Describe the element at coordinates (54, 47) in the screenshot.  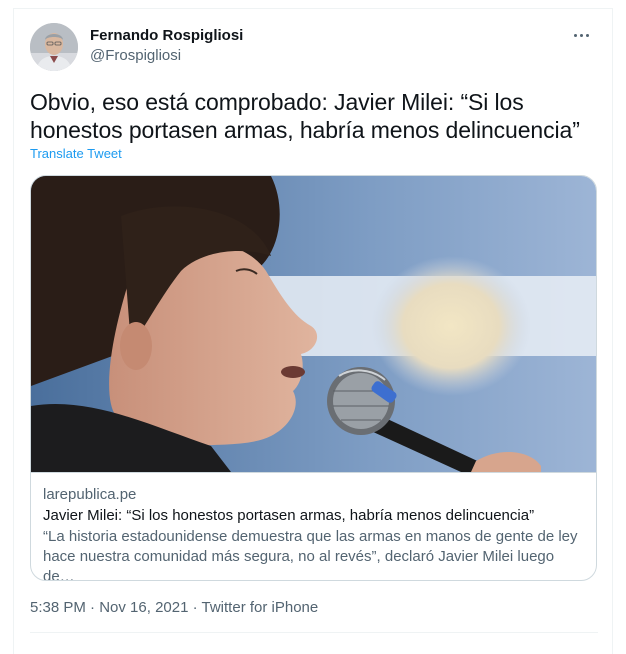
I see `author-avatar` at that location.